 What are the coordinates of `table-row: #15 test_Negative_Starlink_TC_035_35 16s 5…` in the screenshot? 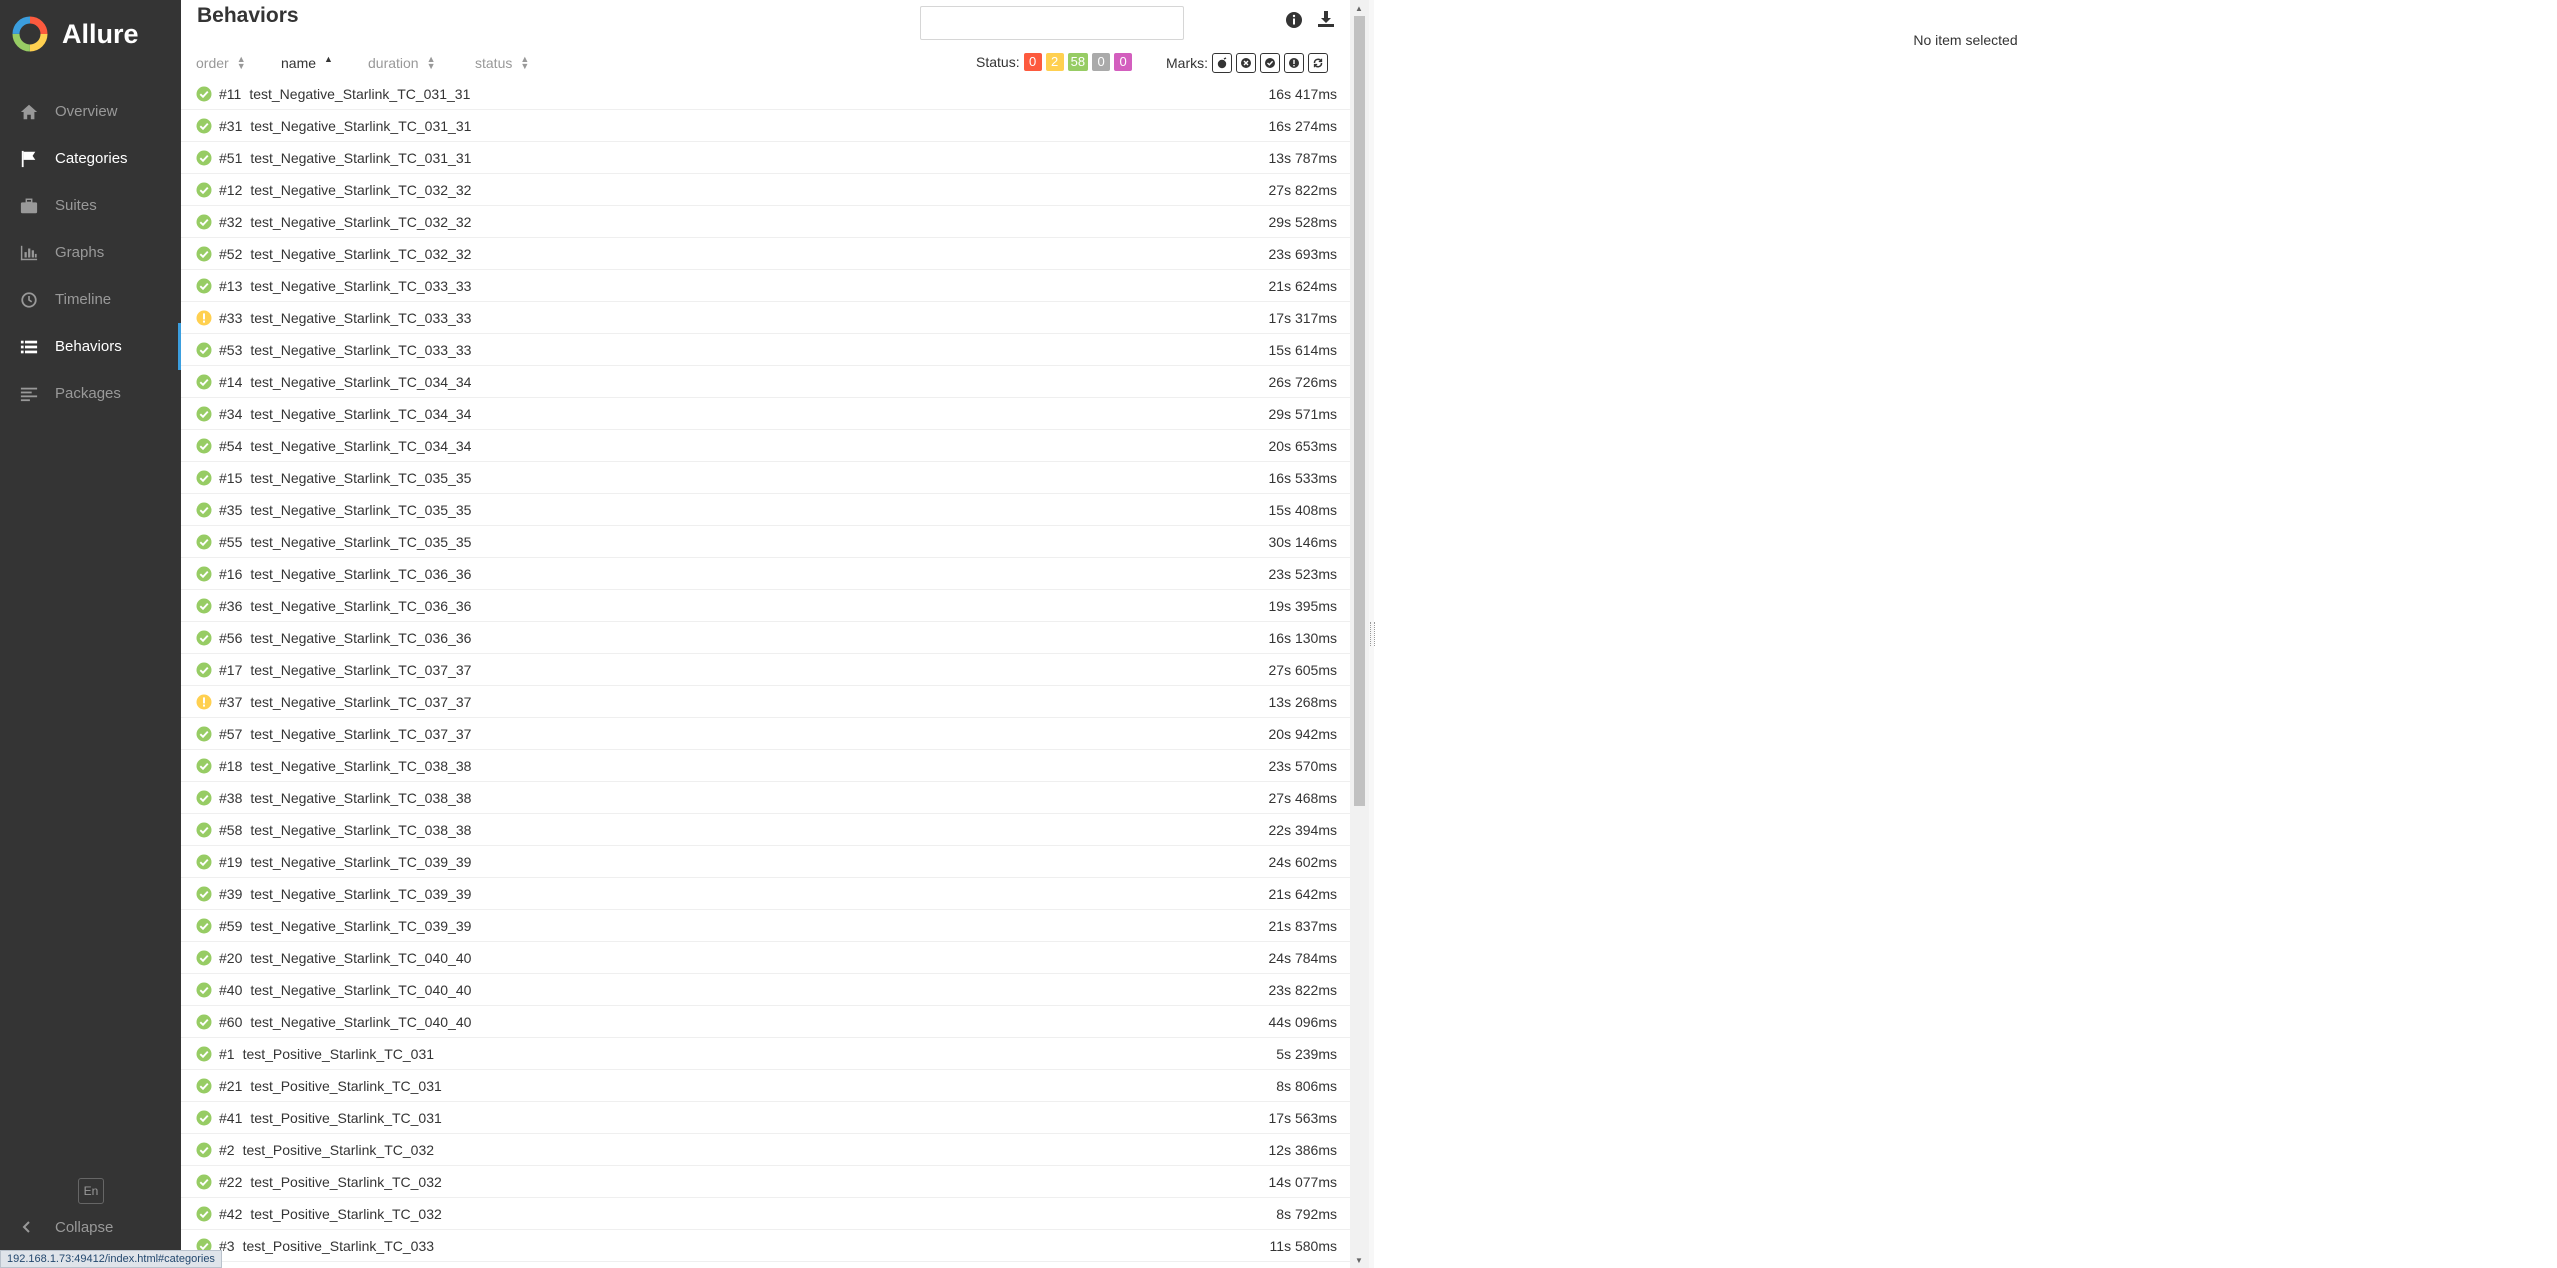 It's located at (766, 478).